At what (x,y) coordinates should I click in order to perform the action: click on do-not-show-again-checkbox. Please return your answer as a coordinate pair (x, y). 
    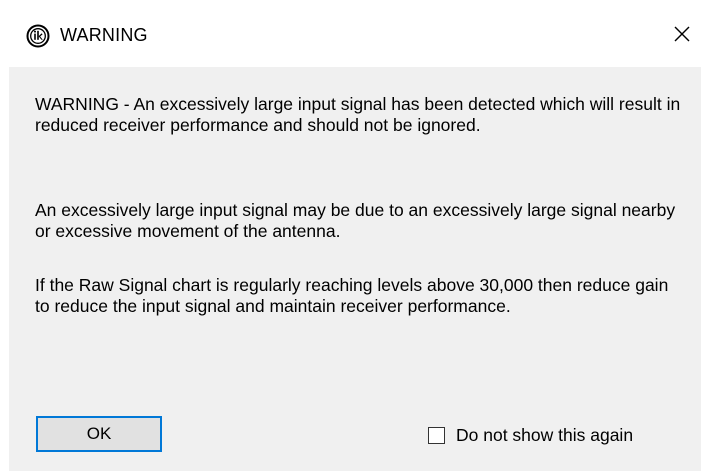
    Looking at the image, I should click on (436, 435).